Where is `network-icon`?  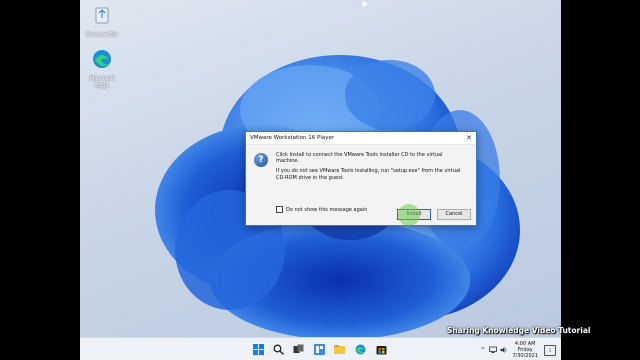 network-icon is located at coordinates (493, 350).